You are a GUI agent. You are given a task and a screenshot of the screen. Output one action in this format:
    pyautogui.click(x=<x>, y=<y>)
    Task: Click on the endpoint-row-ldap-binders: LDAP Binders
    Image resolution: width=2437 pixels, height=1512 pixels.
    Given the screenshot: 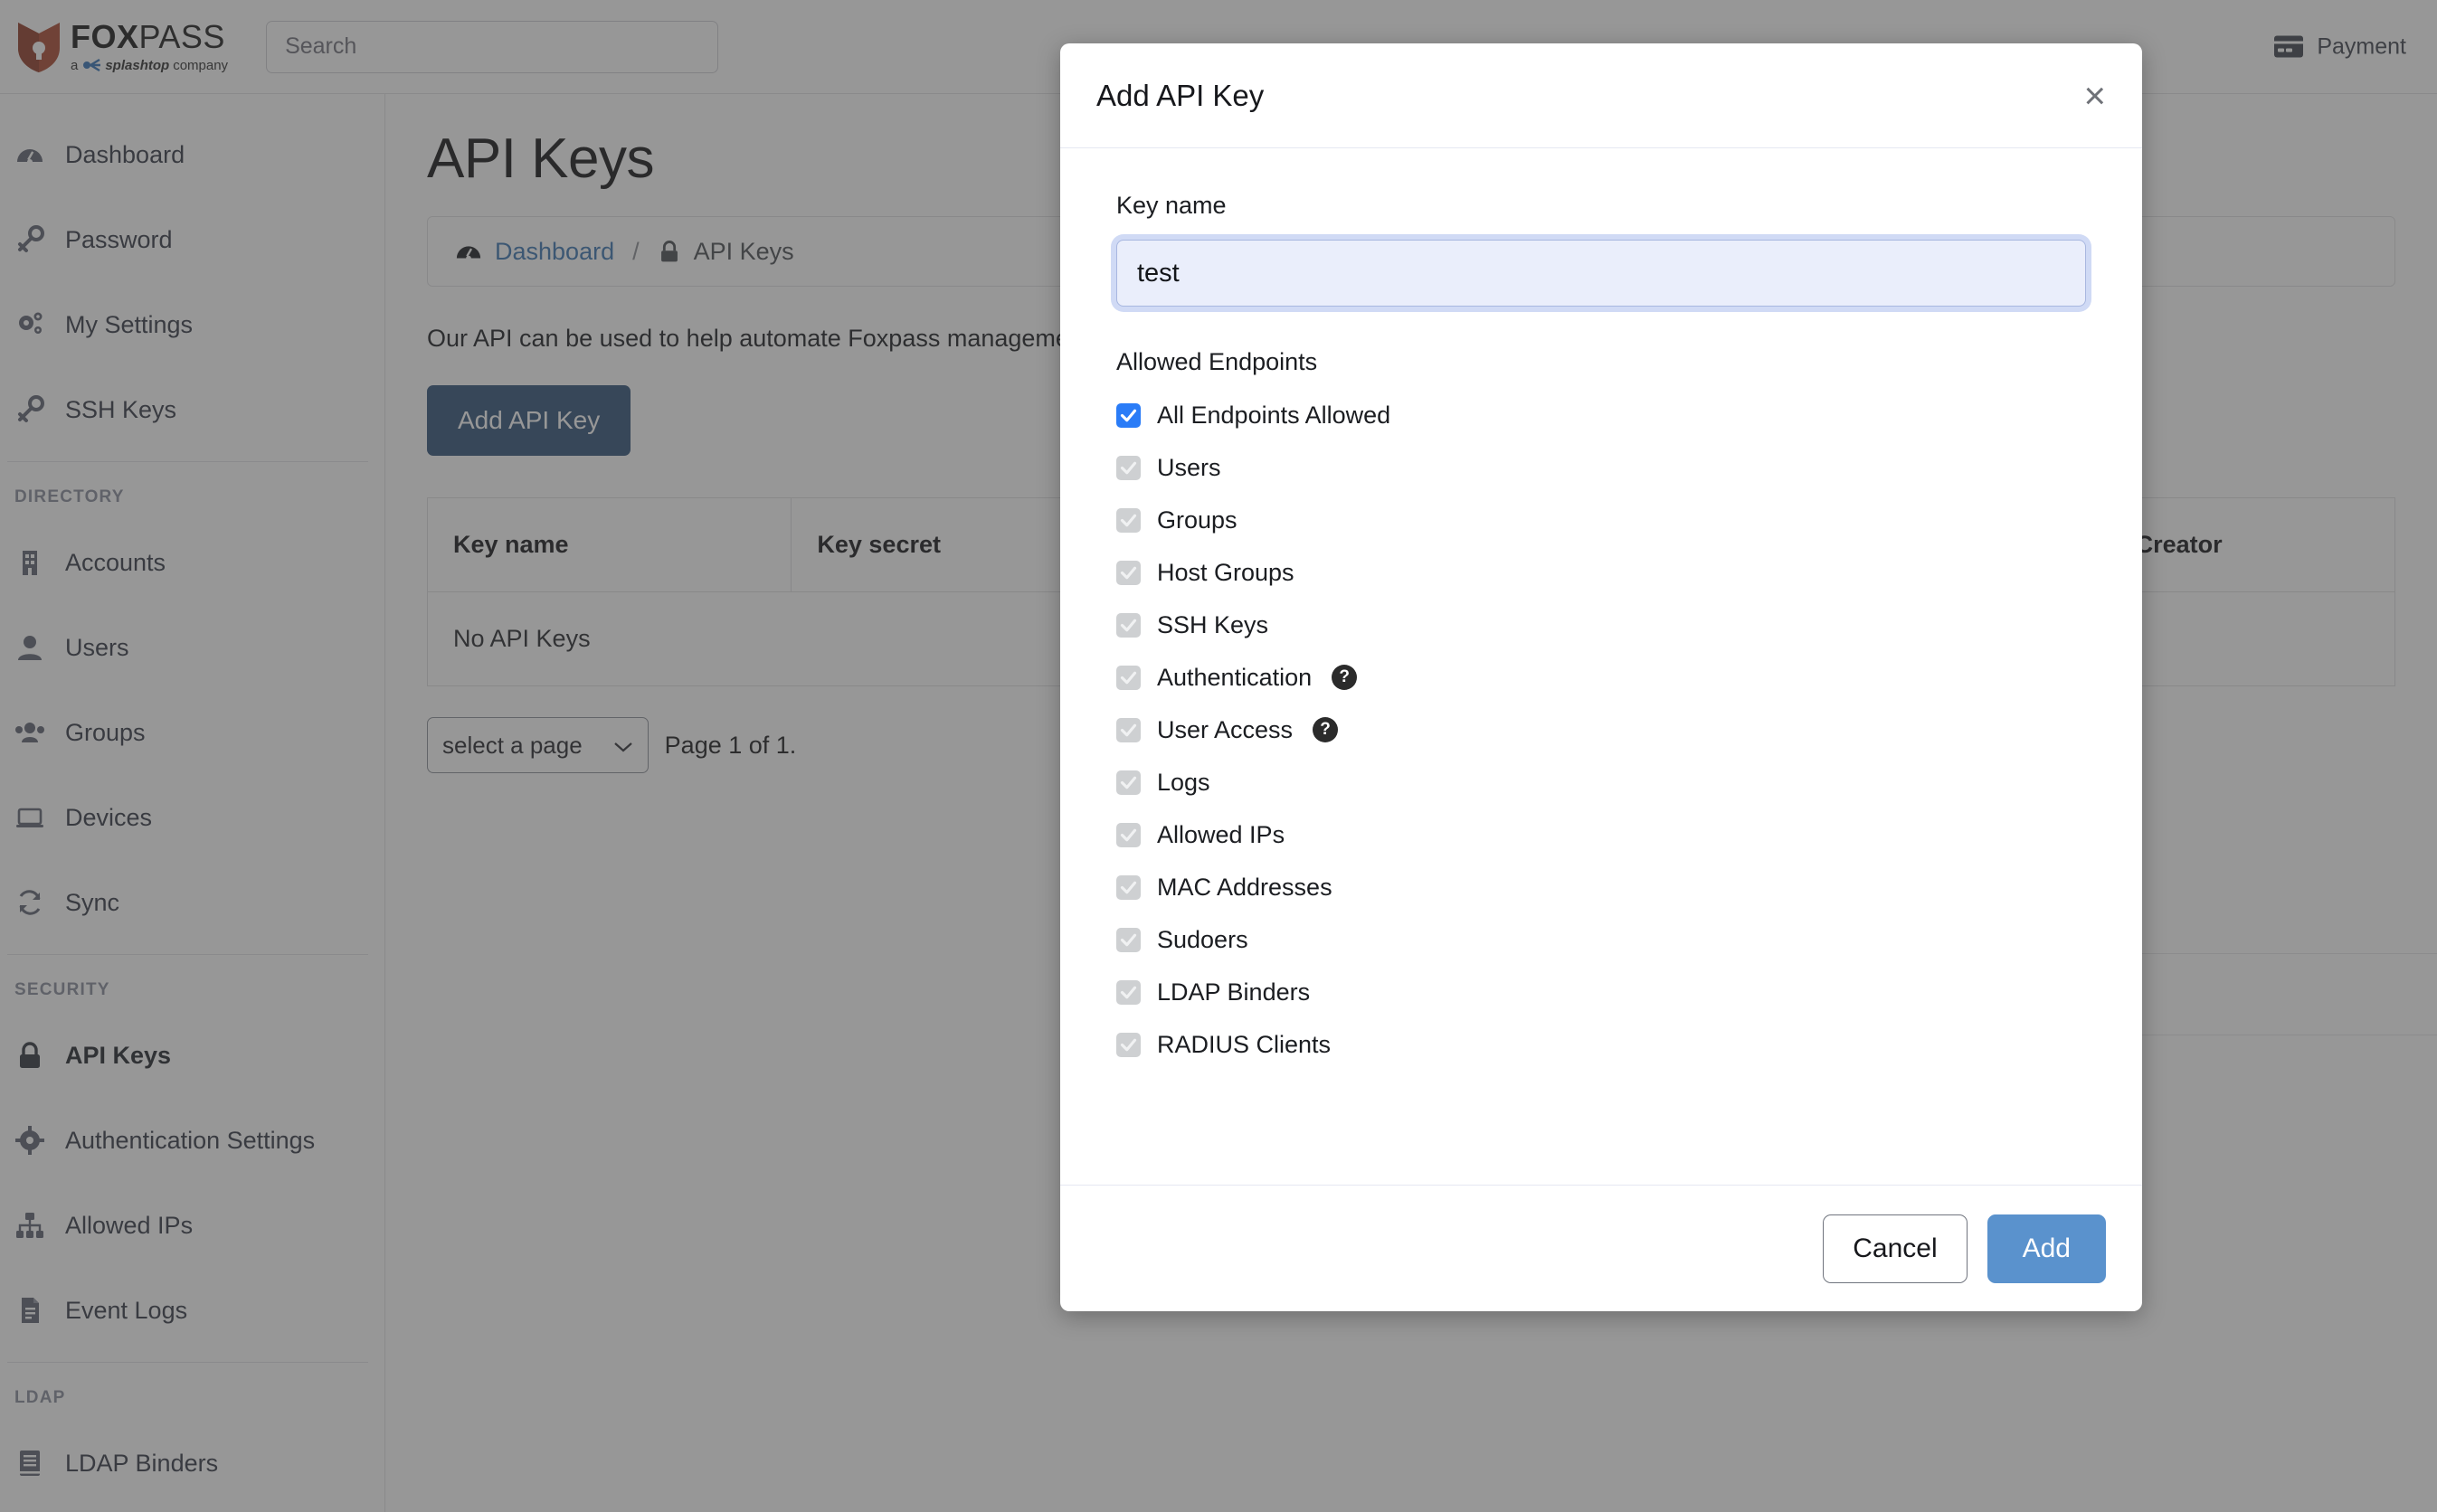 What is the action you would take?
    pyautogui.click(x=1601, y=992)
    